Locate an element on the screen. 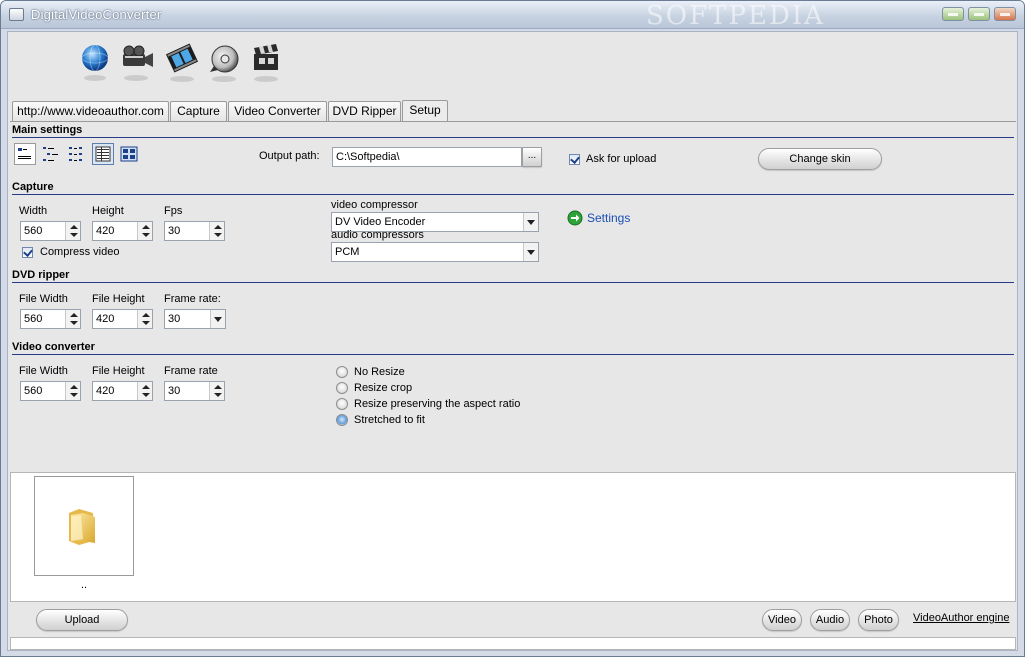 The width and height of the screenshot is (1025, 657). resize-crop-radio is located at coordinates (342, 388).